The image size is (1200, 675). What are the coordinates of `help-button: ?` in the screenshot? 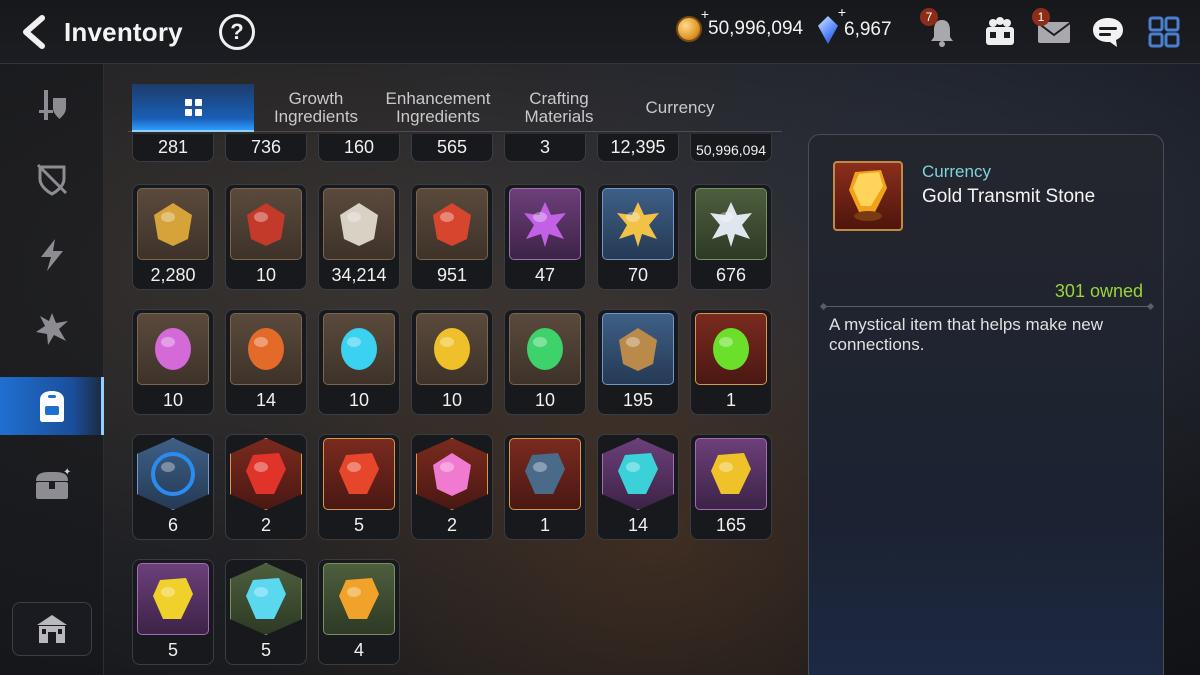 It's located at (237, 32).